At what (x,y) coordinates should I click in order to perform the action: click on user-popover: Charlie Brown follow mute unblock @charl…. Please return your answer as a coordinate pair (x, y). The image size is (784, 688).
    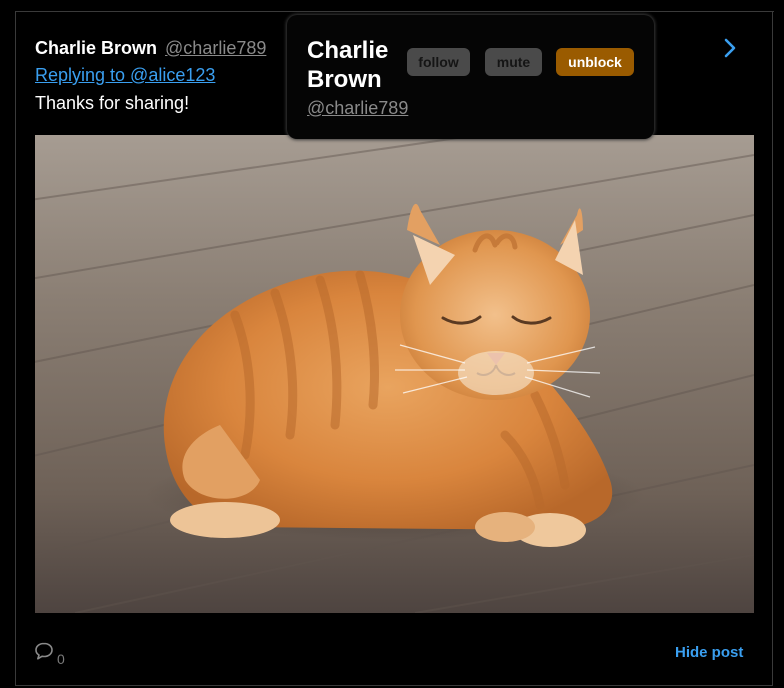
    Looking at the image, I should click on (470, 77).